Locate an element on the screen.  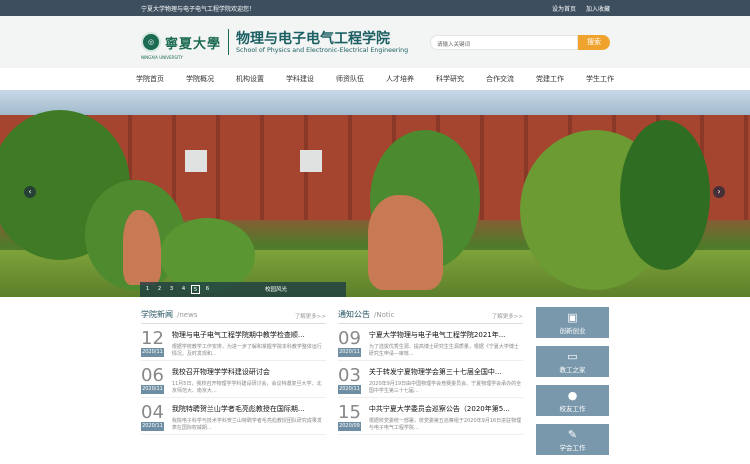
nav-item-training: 人才培养 is located at coordinates (400, 79).